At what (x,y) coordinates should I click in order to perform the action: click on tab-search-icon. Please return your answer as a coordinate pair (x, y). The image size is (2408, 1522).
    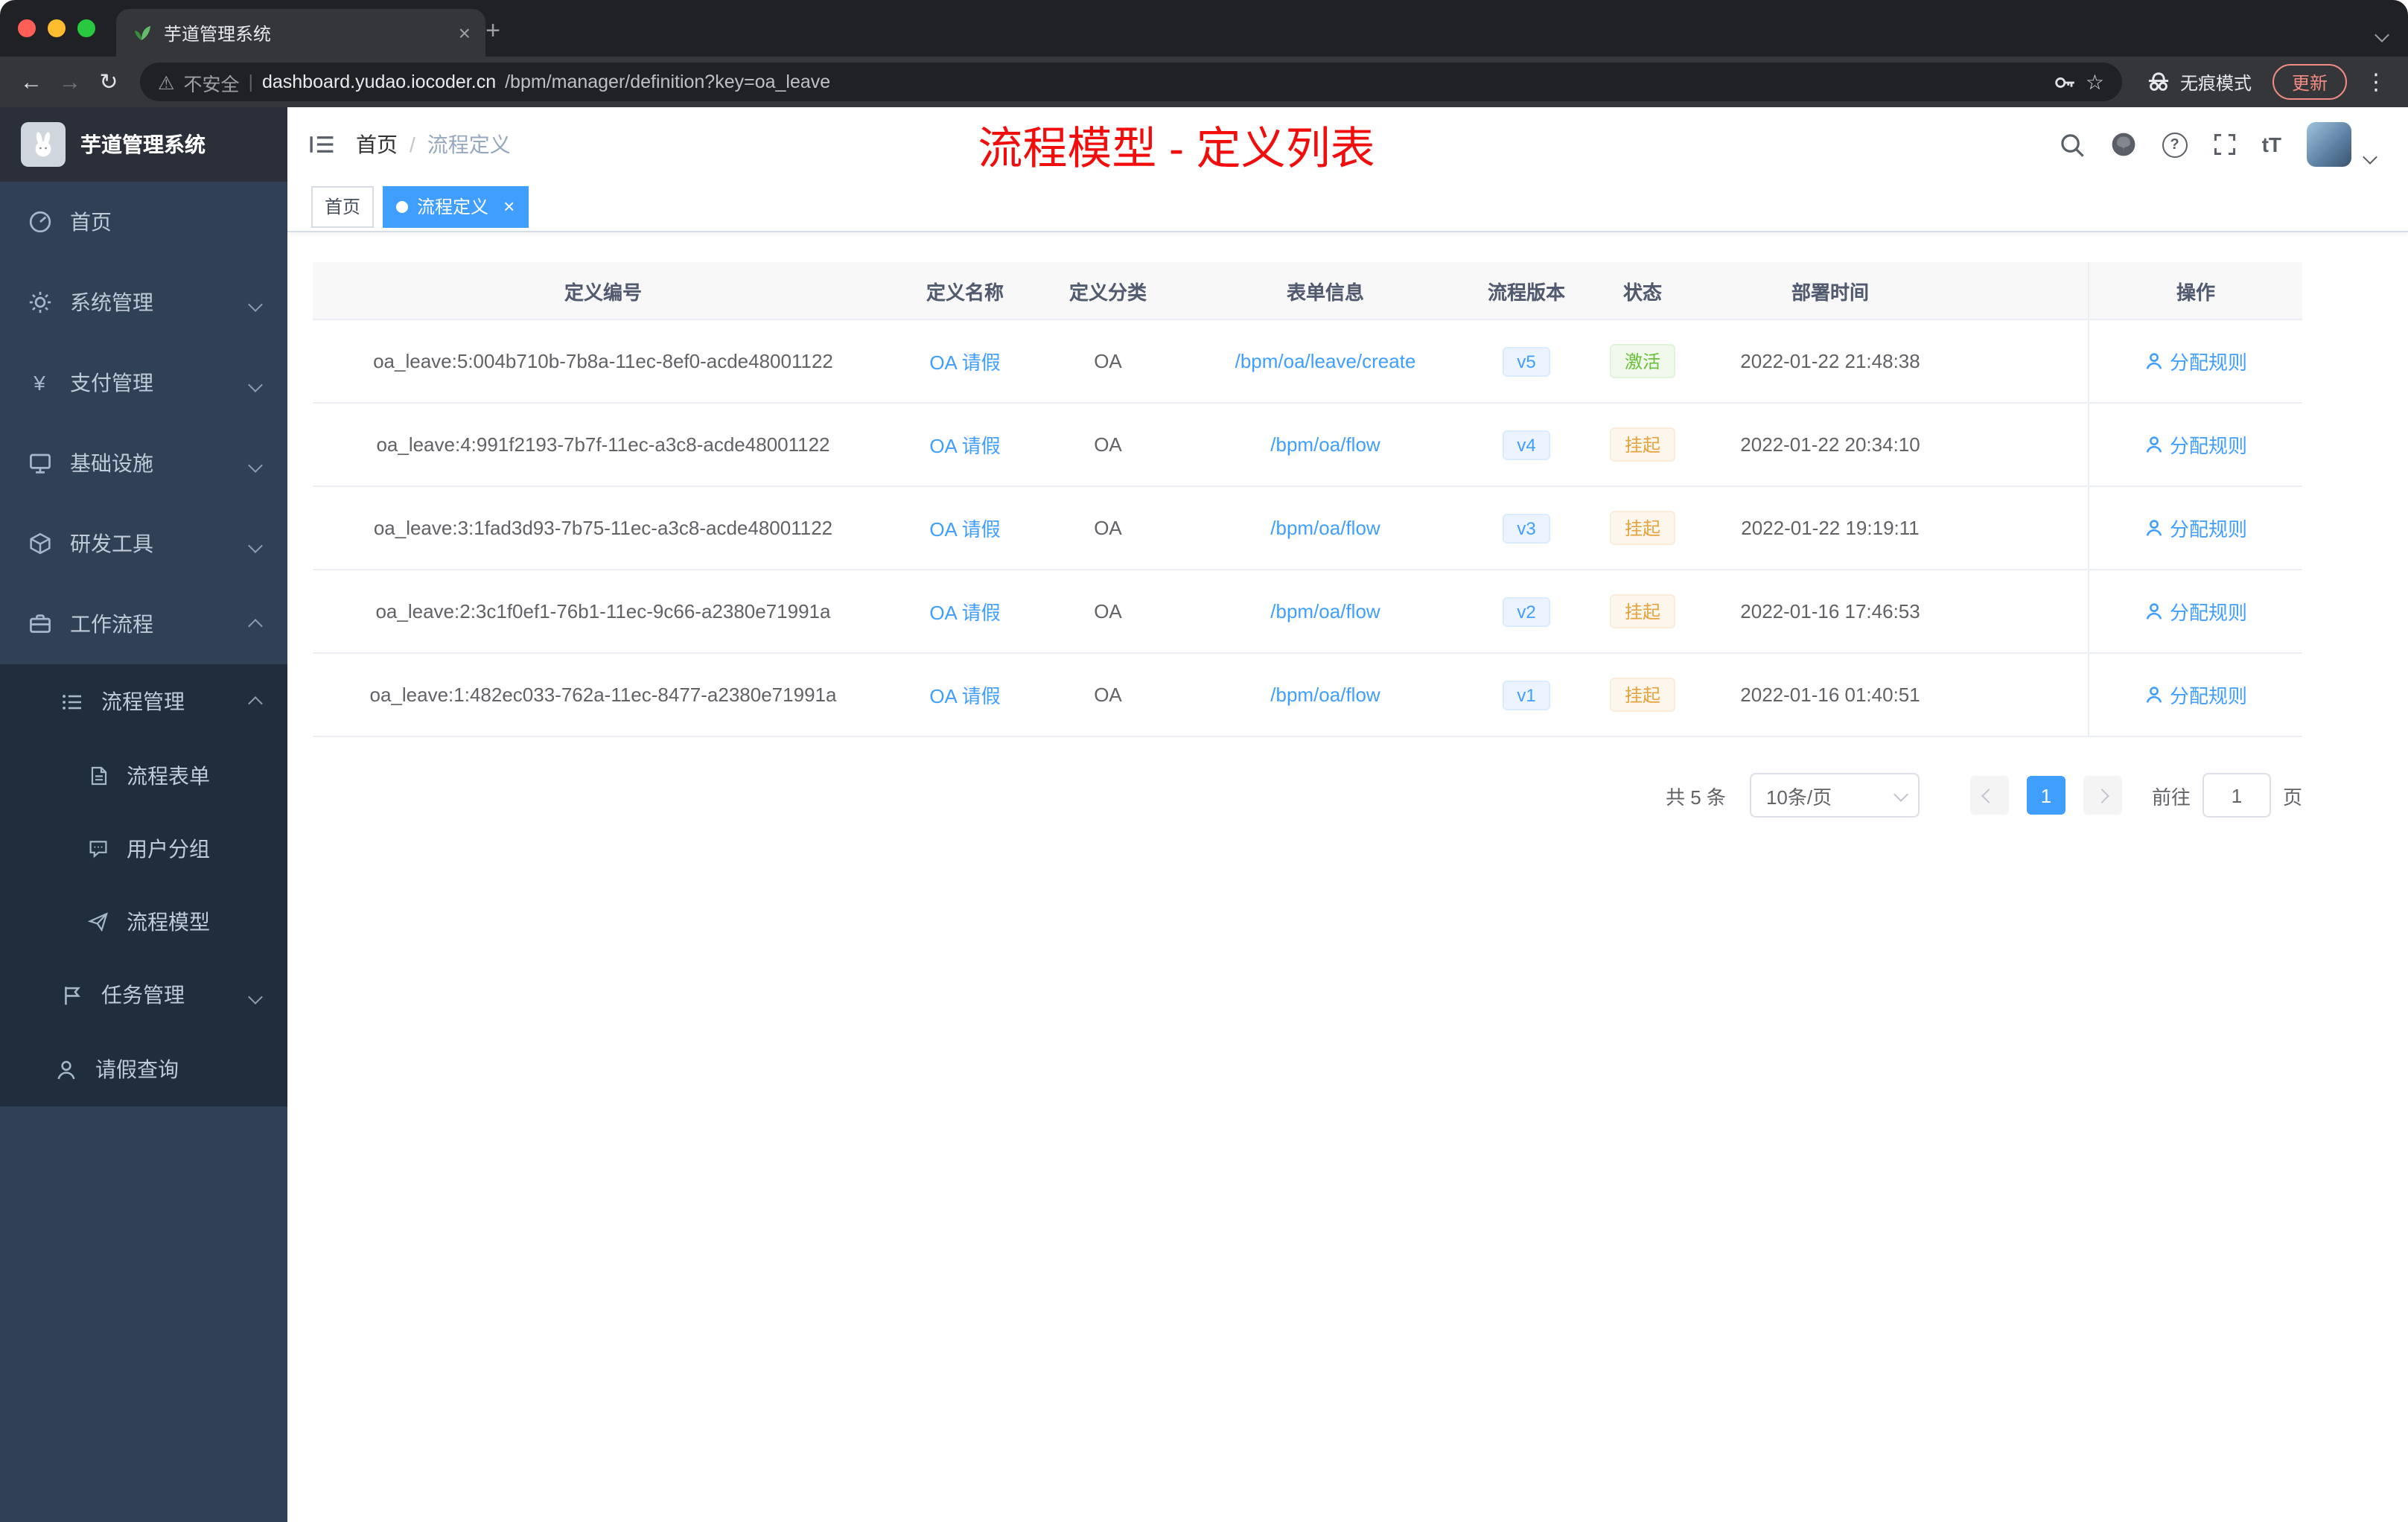
    Looking at the image, I should click on (2381, 34).